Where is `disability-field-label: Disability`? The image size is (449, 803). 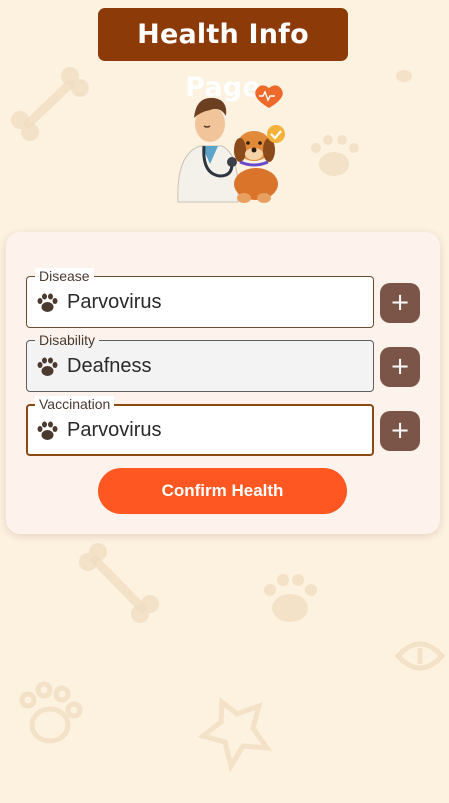
disability-field-label: Disability is located at coordinates (67, 340).